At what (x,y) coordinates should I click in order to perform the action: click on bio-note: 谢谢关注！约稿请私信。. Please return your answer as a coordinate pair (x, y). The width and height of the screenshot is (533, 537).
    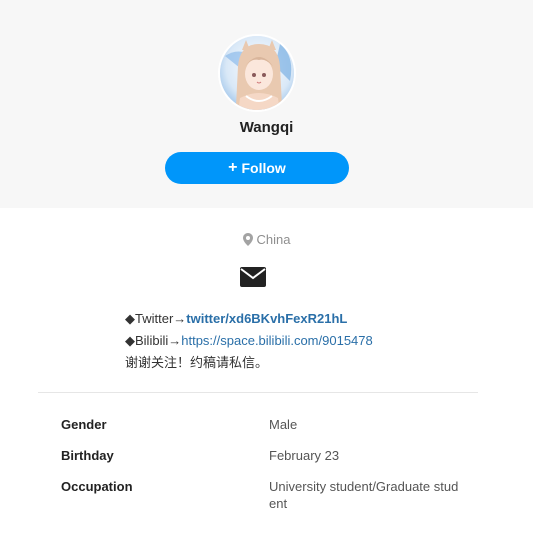
    Looking at the image, I should click on (197, 362).